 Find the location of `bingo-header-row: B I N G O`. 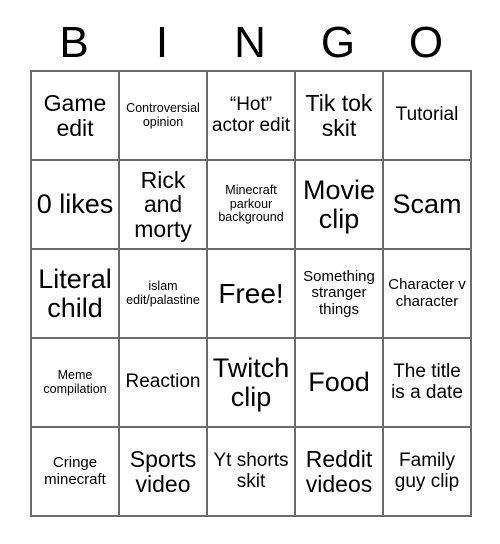

bingo-header-row: B I N G O is located at coordinates (250, 43).